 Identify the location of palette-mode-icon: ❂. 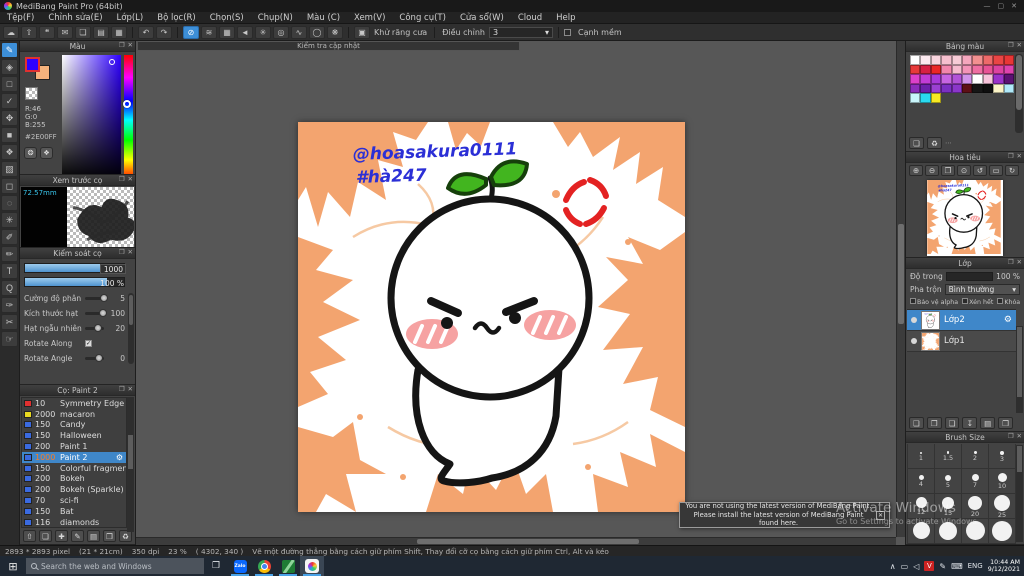
(30, 153).